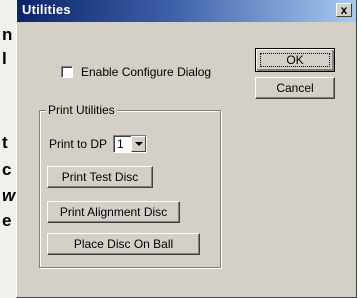  Describe the element at coordinates (4, 58) in the screenshot. I see `background-text-line: l` at that location.